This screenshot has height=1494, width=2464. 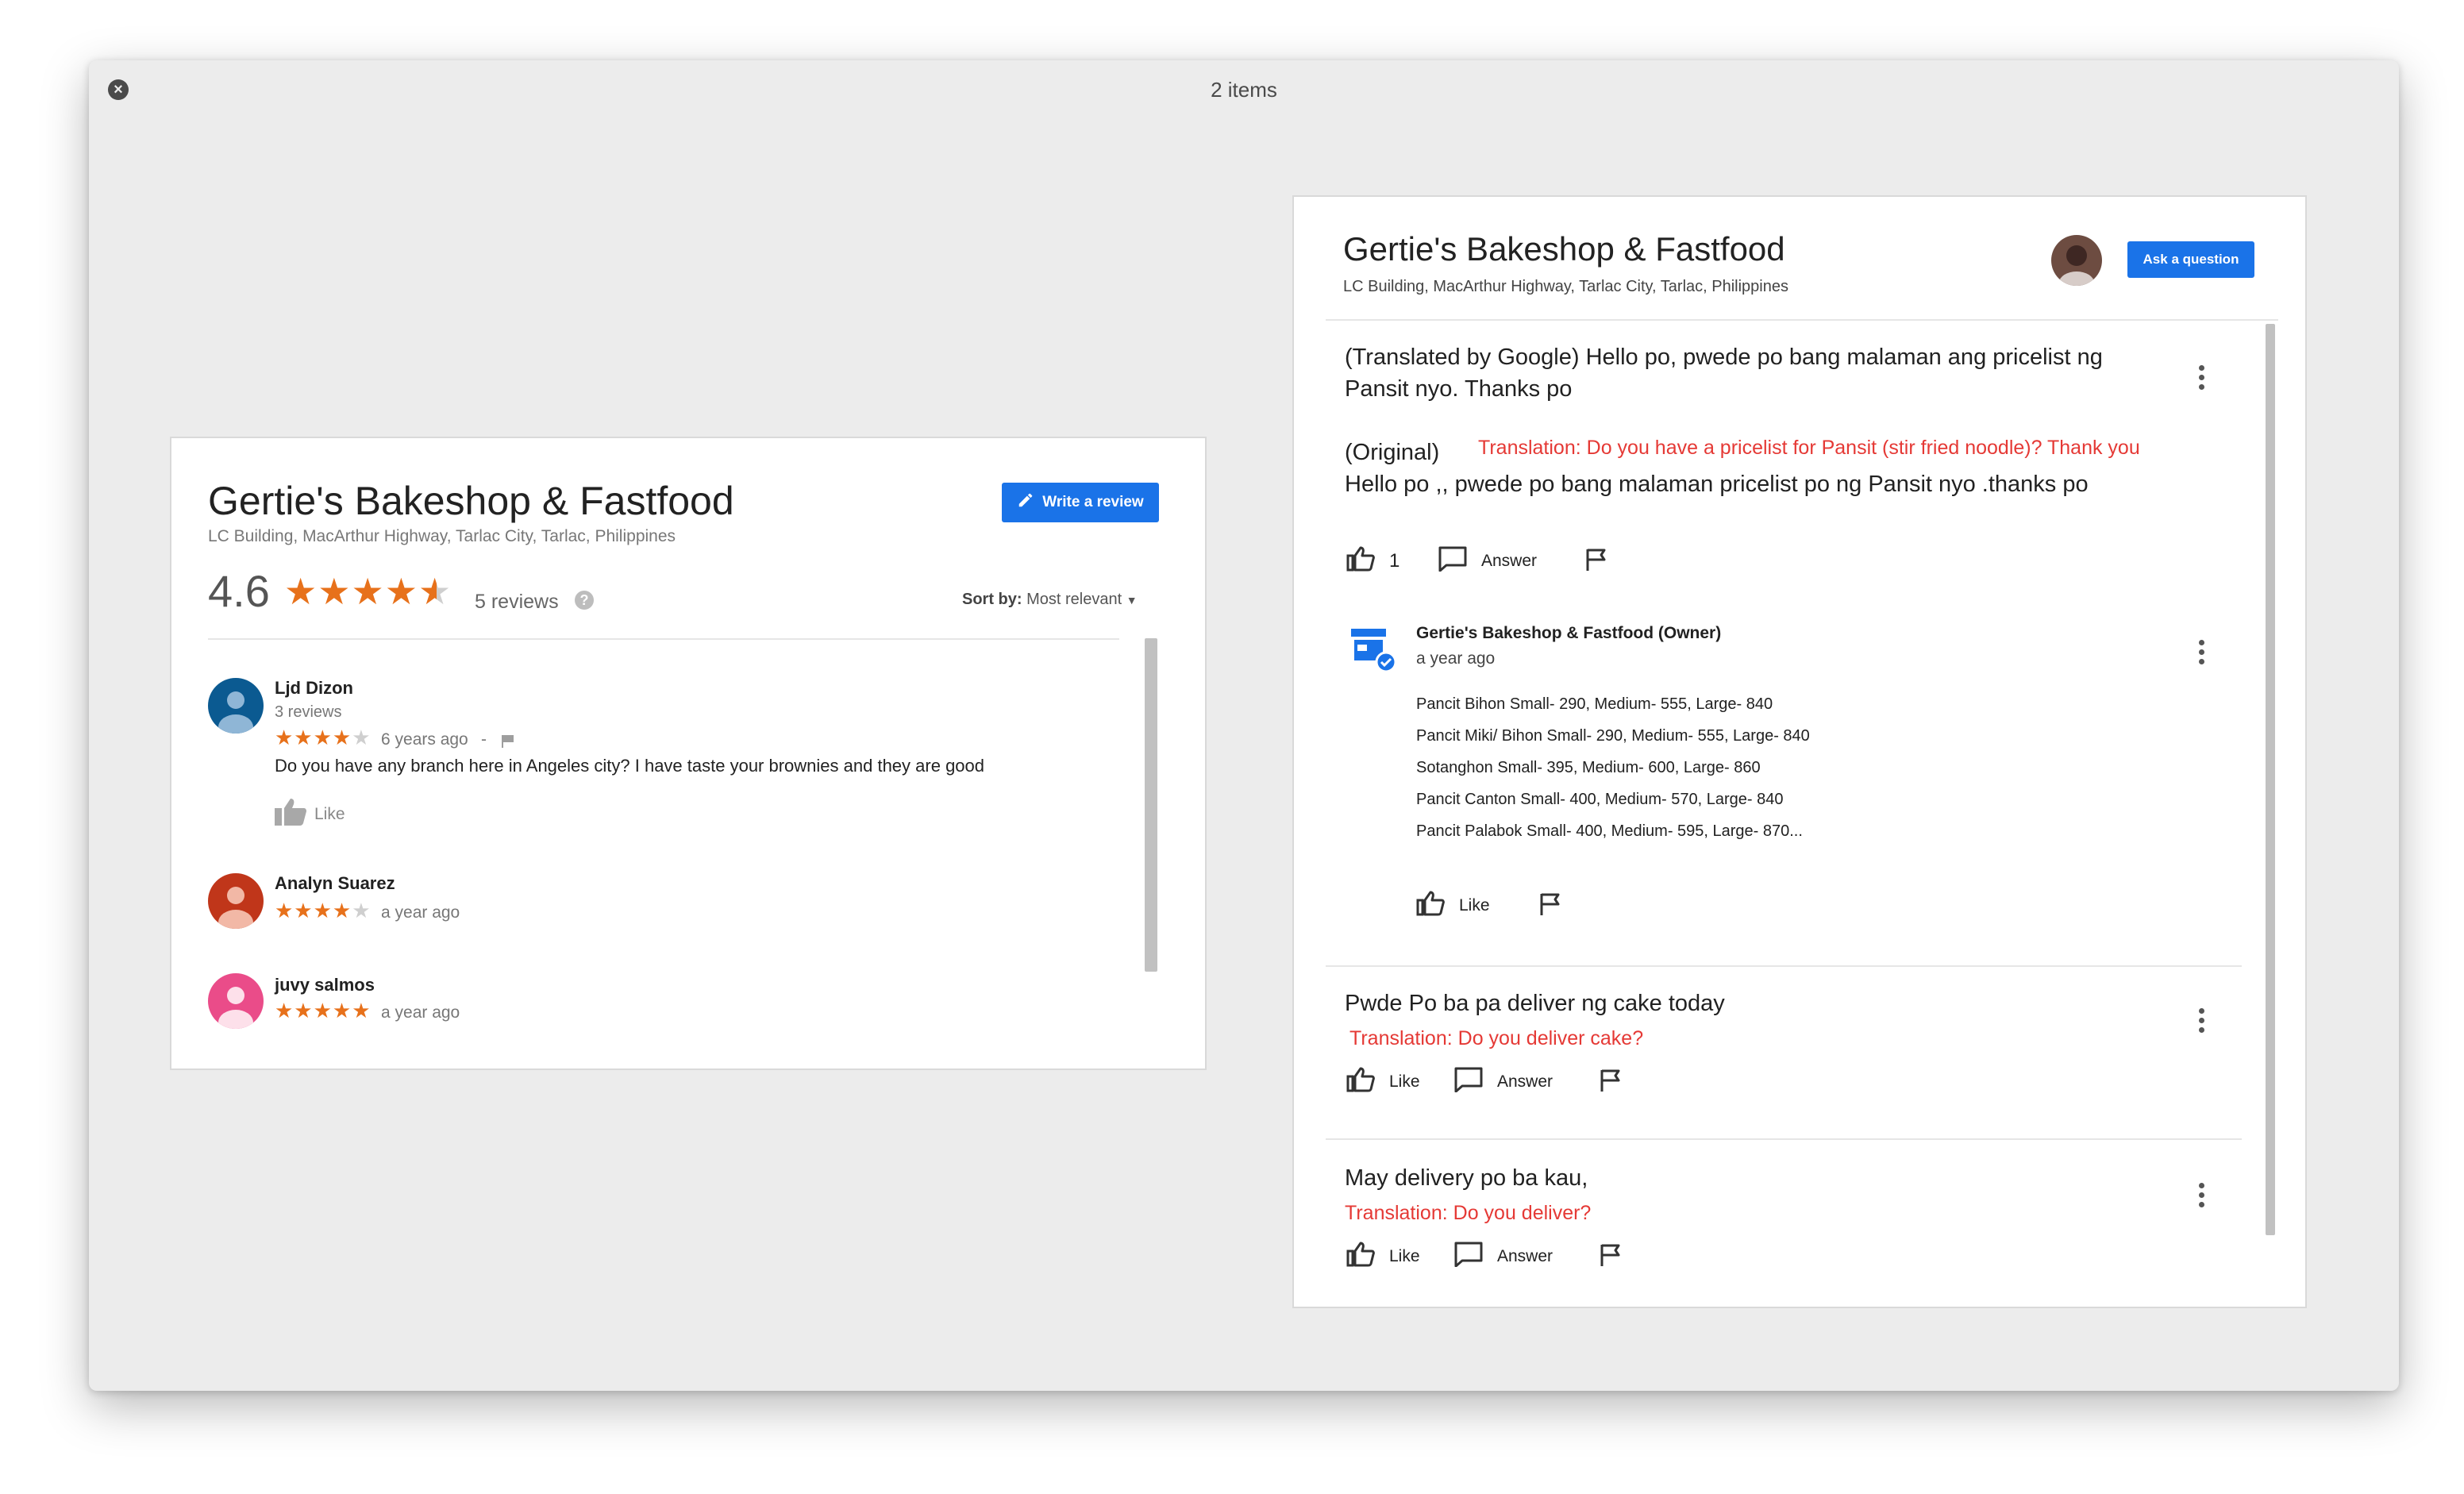 I want to click on chevron-down-icon: ▼, so click(x=1132, y=600).